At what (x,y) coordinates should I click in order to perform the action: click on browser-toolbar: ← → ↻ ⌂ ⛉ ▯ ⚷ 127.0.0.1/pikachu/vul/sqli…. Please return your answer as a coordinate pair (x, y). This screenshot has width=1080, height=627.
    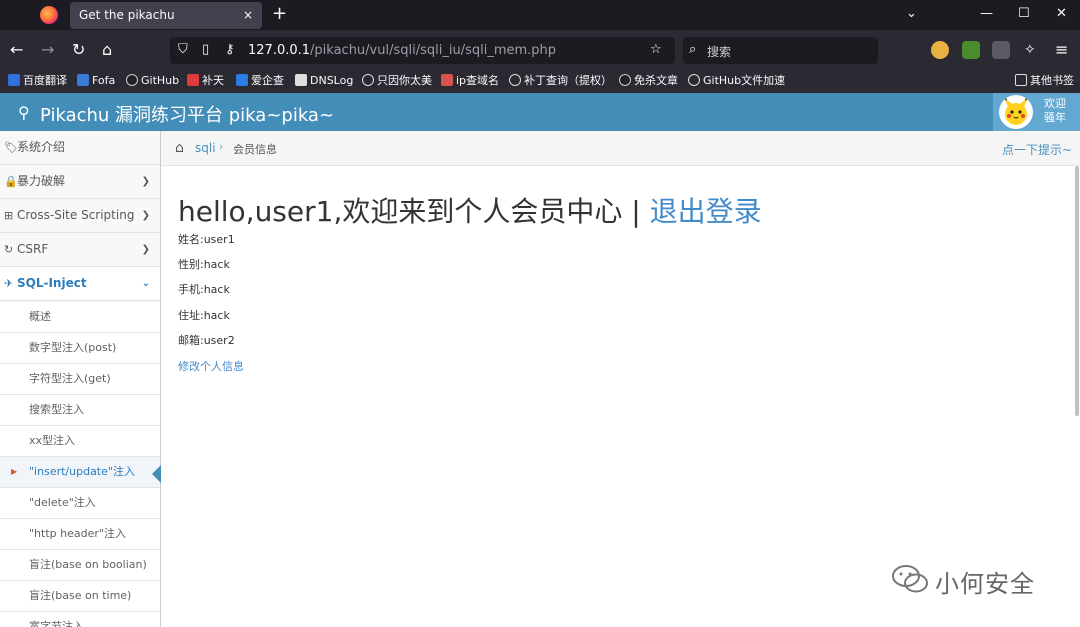
    Looking at the image, I should click on (540, 50).